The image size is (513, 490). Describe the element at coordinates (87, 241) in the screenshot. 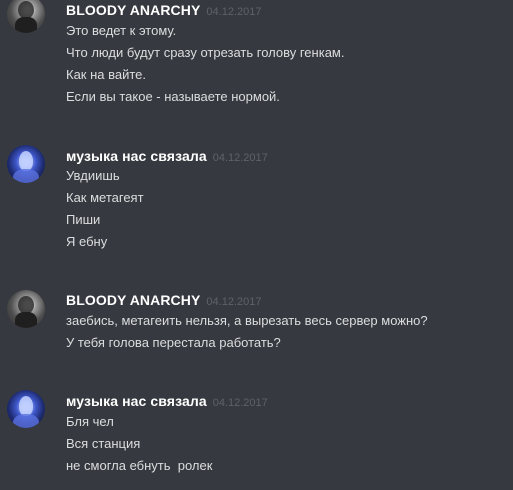

I see `message-text: Я ебну` at that location.